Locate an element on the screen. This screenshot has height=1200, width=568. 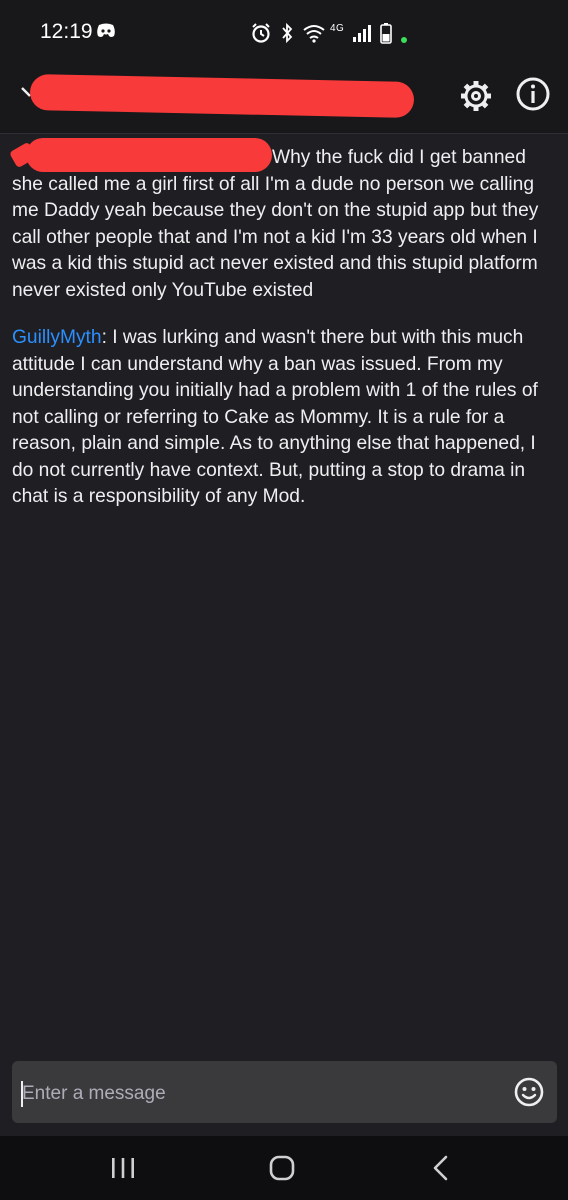
alarm-icon is located at coordinates (261, 33).